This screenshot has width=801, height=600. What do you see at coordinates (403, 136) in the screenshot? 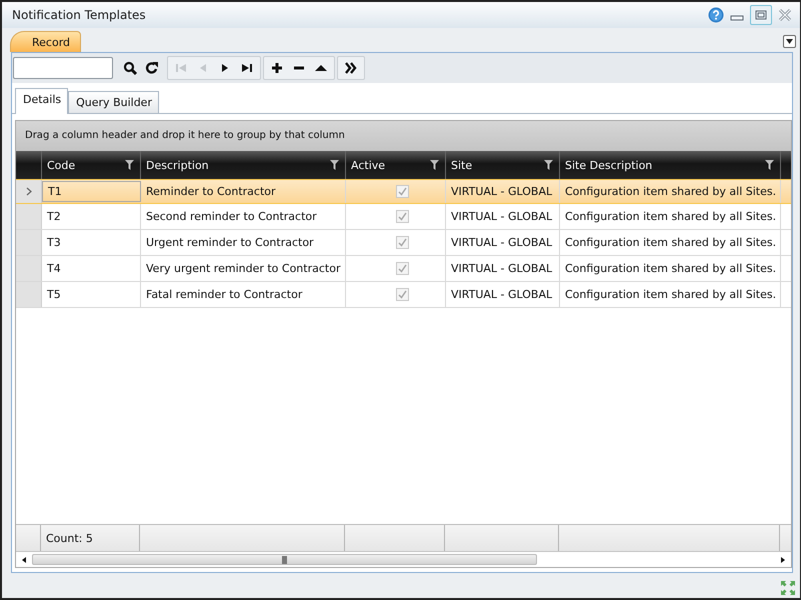
I see `group-panel-hint: Drag a column header and drop it here to group by that column` at bounding box center [403, 136].